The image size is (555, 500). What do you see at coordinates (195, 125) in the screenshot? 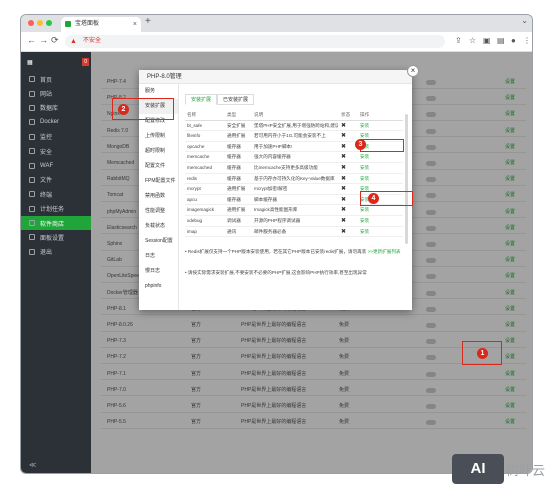
I see `extension-name: bt_safe` at bounding box center [195, 125].